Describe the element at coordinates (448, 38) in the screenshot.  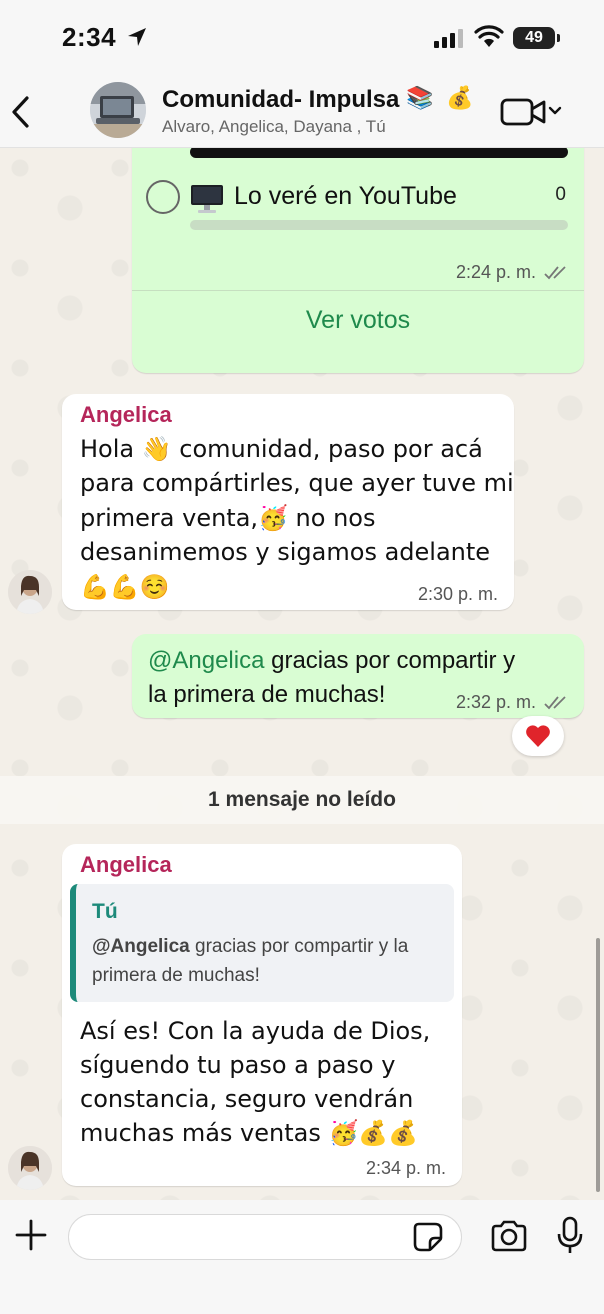
I see `cellular-signal-icon` at that location.